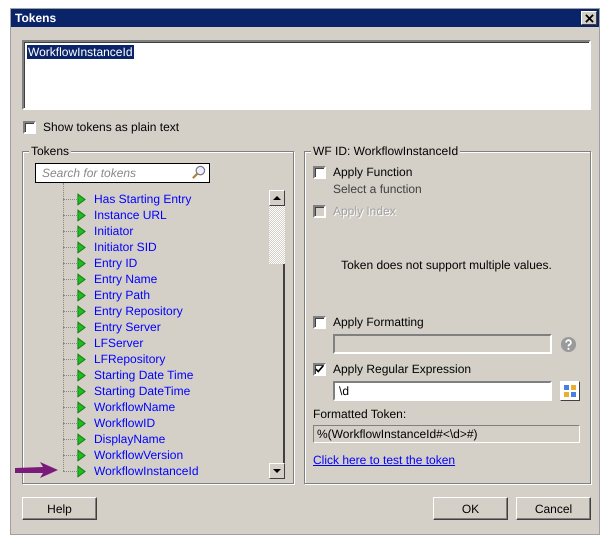 The width and height of the screenshot is (605, 535). Describe the element at coordinates (402, 369) in the screenshot. I see `checkbox-label: Apply Regular Expression` at that location.